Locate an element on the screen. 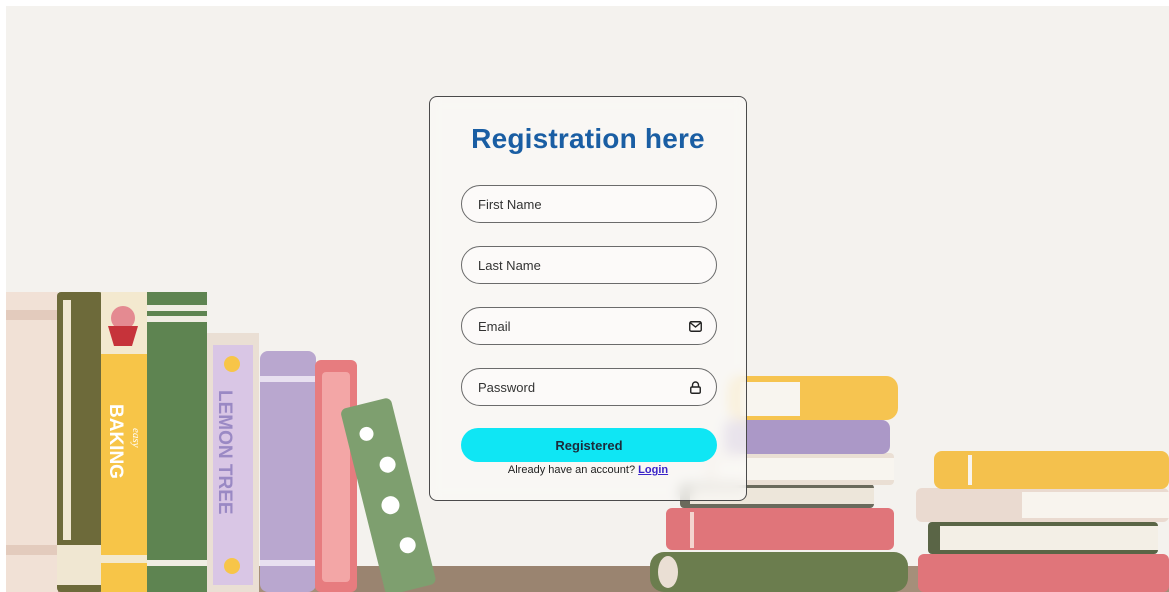  password-input is located at coordinates (582, 387).